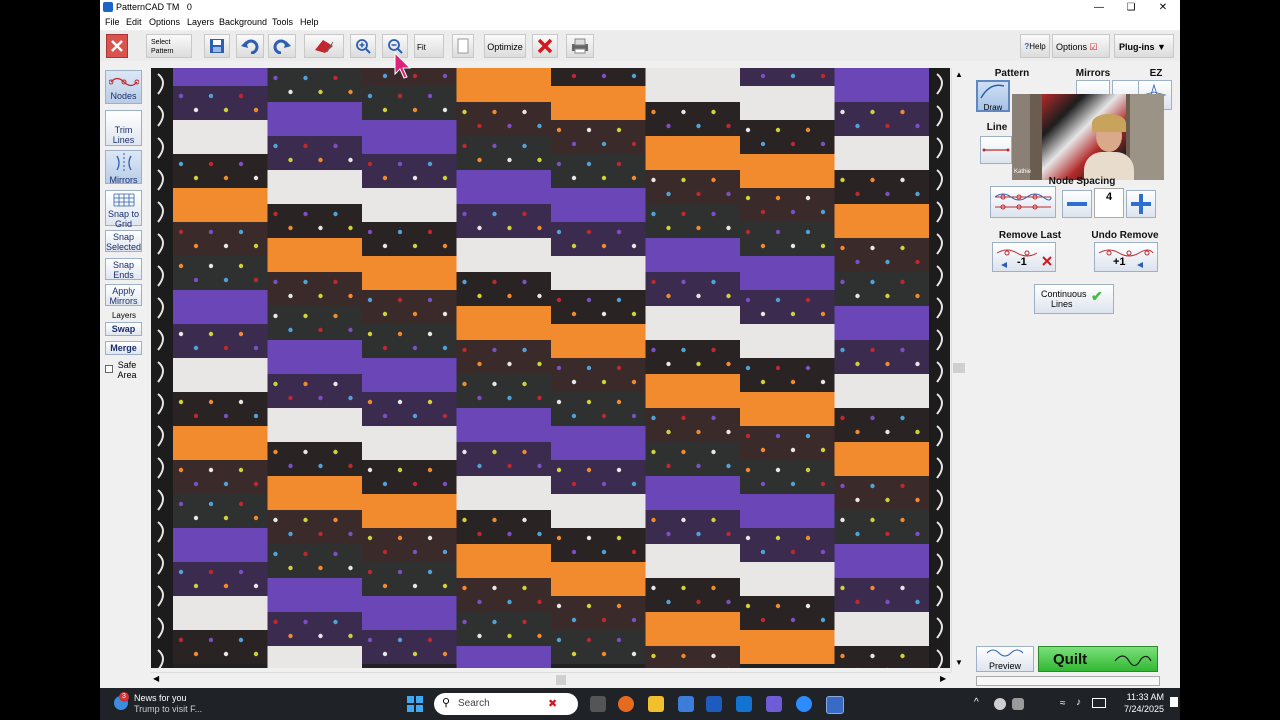  I want to click on merge-button: Merge, so click(123, 348).